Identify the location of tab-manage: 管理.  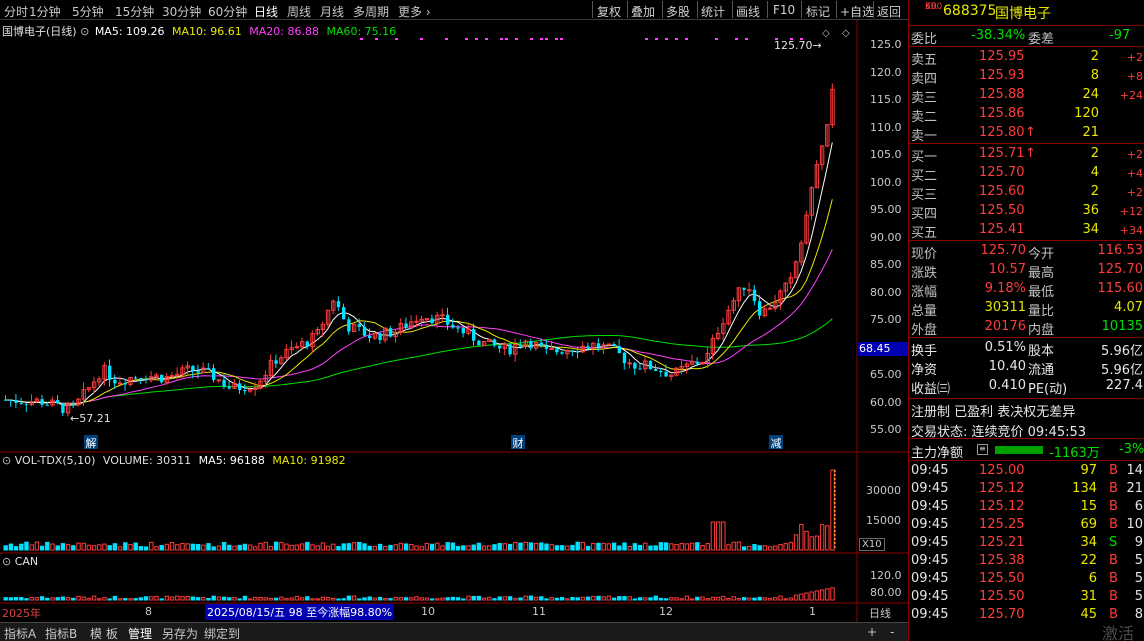
(140, 633).